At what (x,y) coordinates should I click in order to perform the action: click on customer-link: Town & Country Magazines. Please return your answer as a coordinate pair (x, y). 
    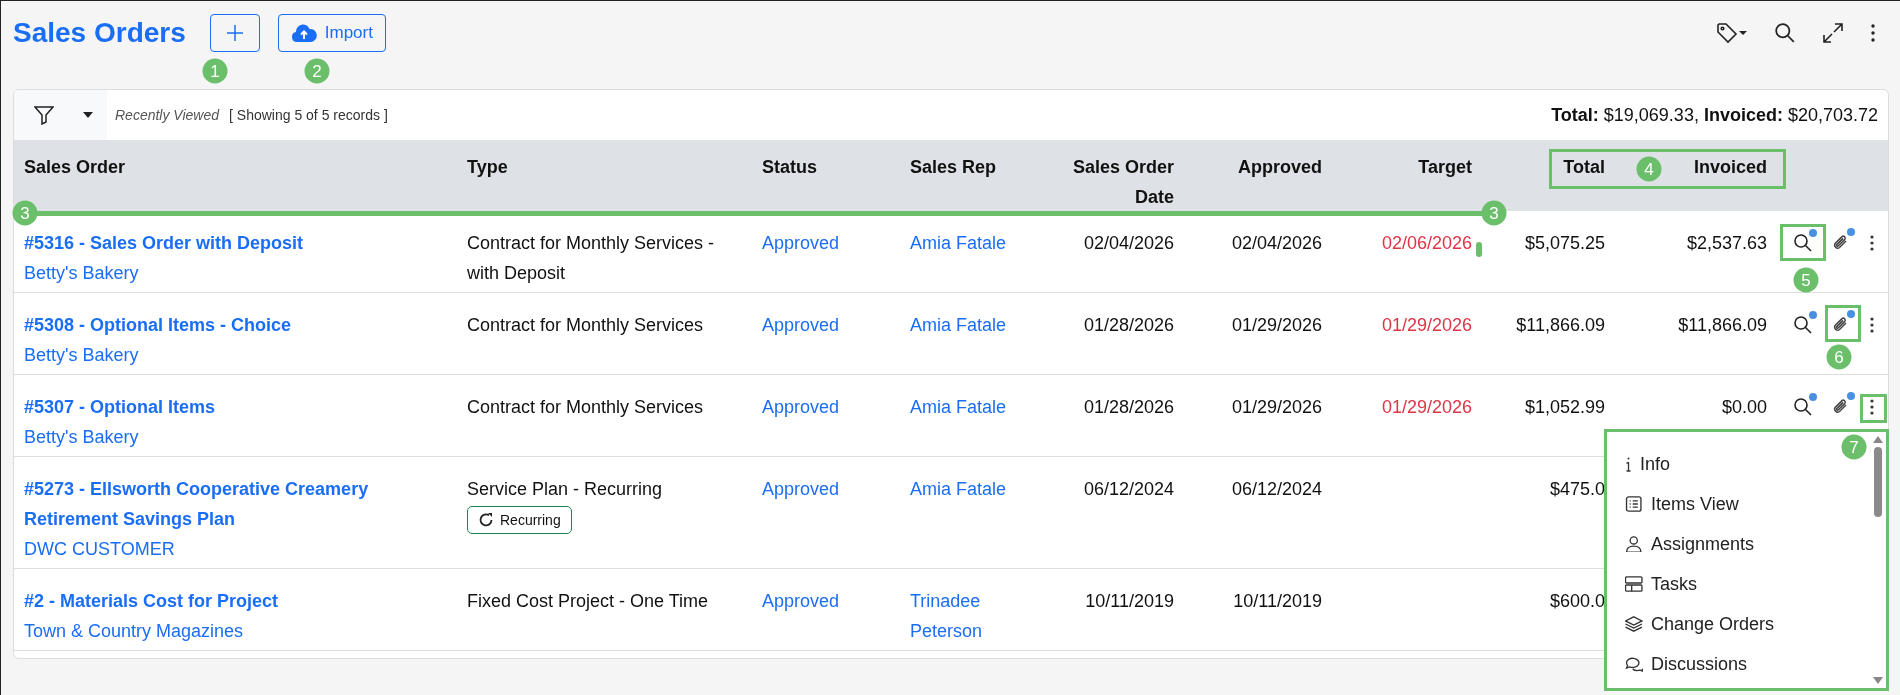
    Looking at the image, I should click on (235, 631).